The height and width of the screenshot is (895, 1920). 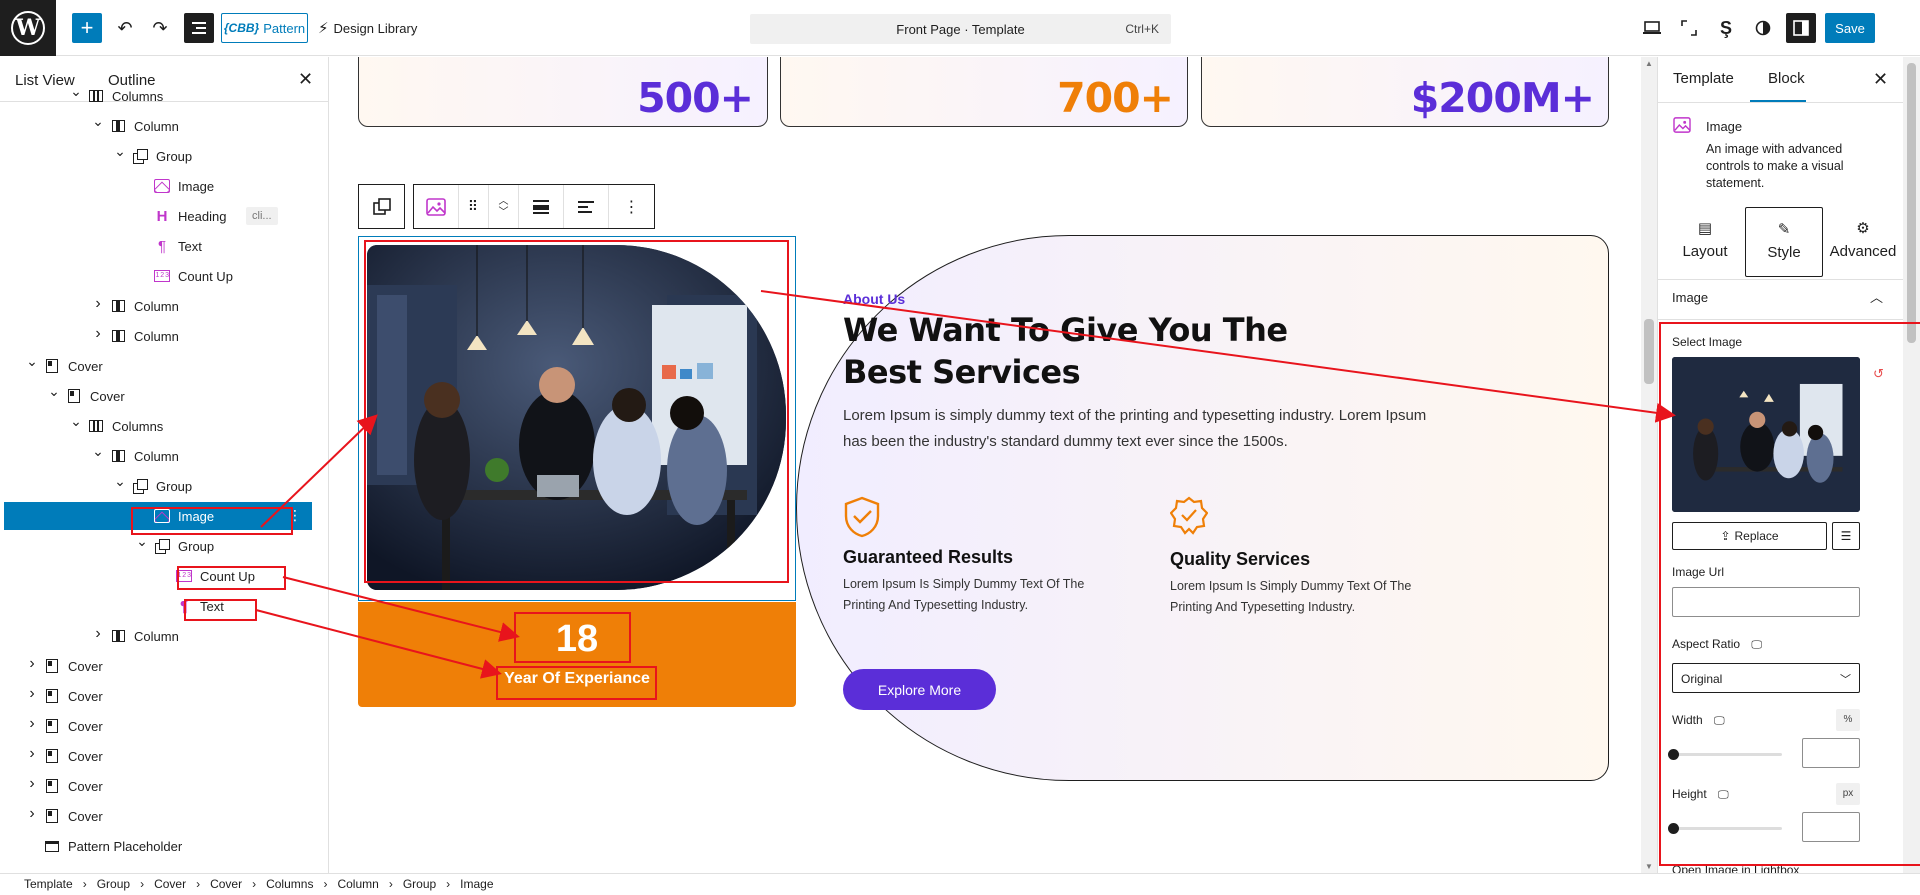 What do you see at coordinates (1703, 78) in the screenshot?
I see `tab-template: Template` at bounding box center [1703, 78].